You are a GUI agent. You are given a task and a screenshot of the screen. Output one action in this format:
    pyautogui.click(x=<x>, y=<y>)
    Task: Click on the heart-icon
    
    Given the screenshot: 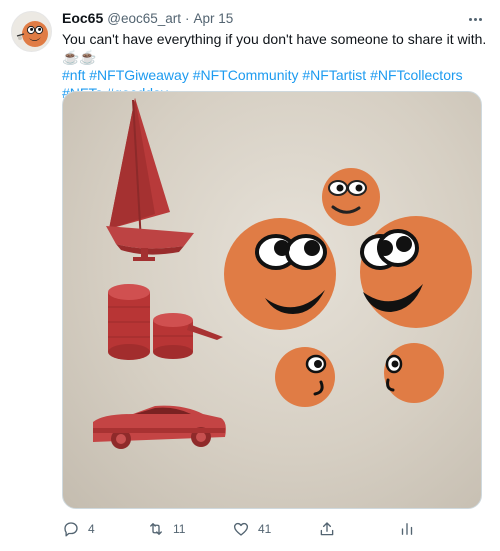 What is the action you would take?
    pyautogui.click(x=241, y=529)
    